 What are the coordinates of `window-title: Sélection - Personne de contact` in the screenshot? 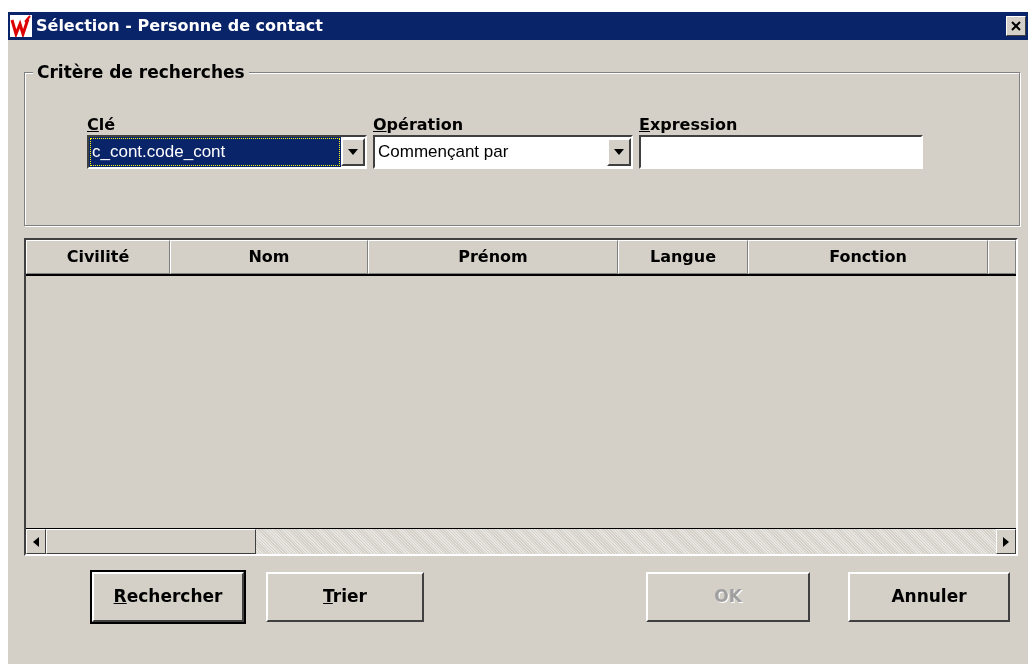 It's located at (179, 26).